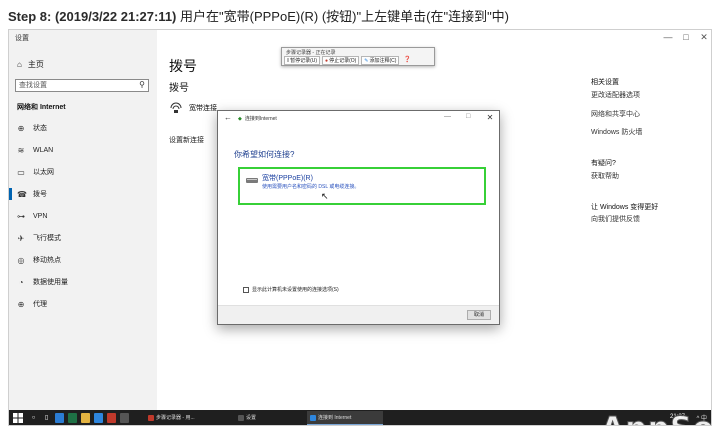 The image size is (720, 436). What do you see at coordinates (257, 119) in the screenshot?
I see `dialog-title: ◆ 连接到Internet` at bounding box center [257, 119].